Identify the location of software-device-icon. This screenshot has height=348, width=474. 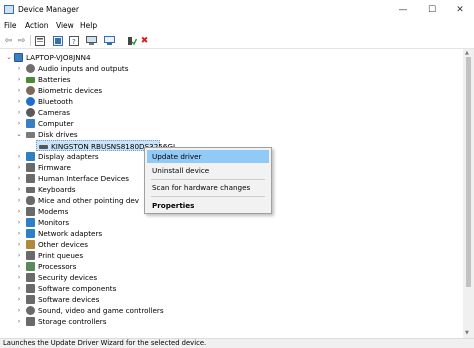
(30, 299).